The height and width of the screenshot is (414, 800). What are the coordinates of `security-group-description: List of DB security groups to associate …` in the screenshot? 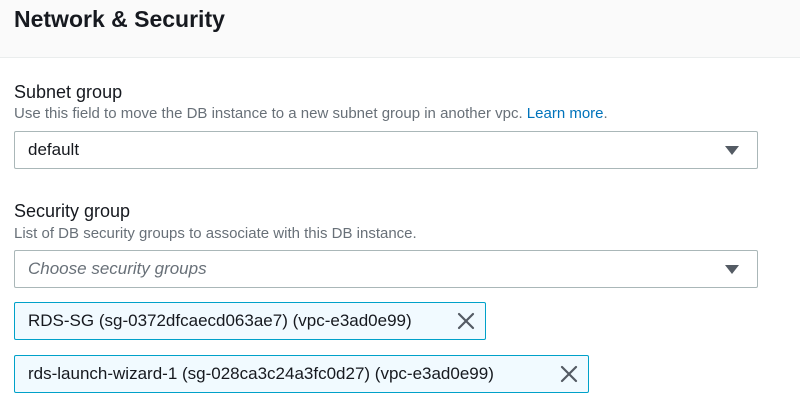 It's located at (215, 233).